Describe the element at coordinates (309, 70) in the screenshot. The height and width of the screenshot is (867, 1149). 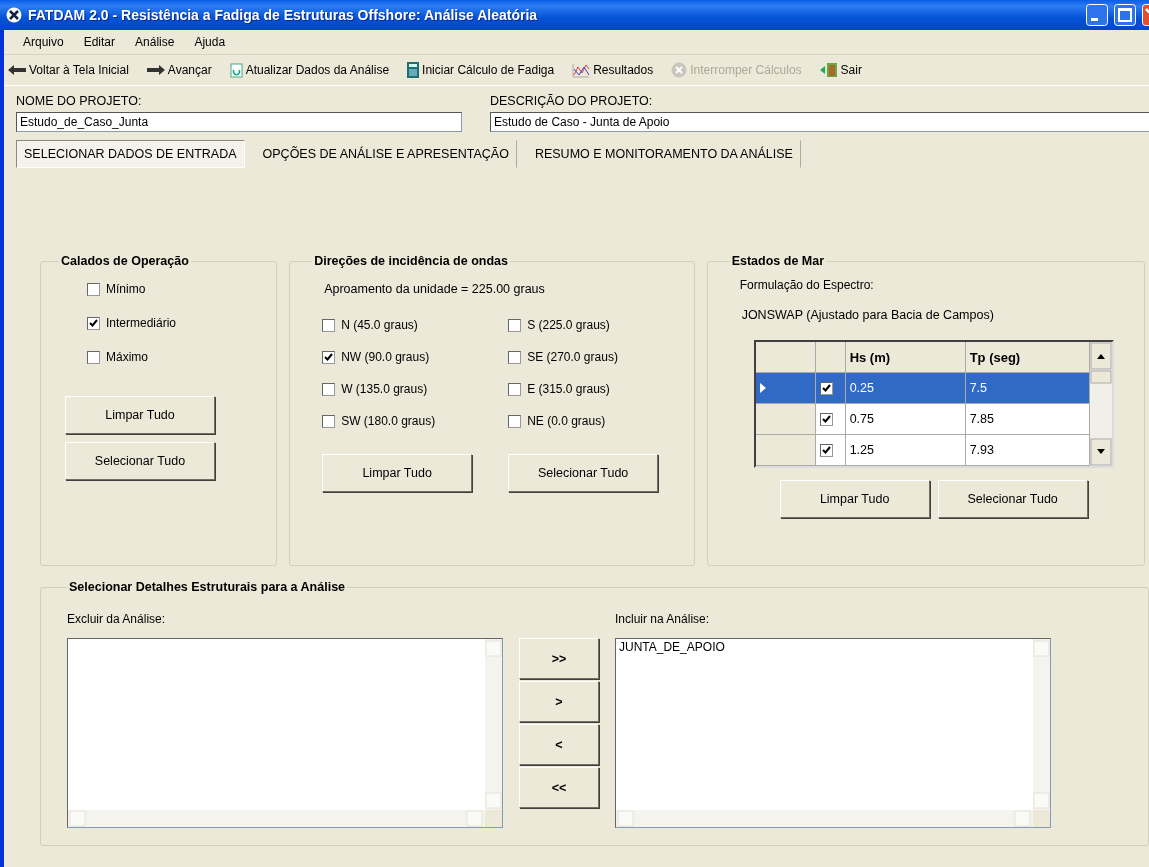
I see `toolbar-button: Atualizar Dados da Análise` at that location.